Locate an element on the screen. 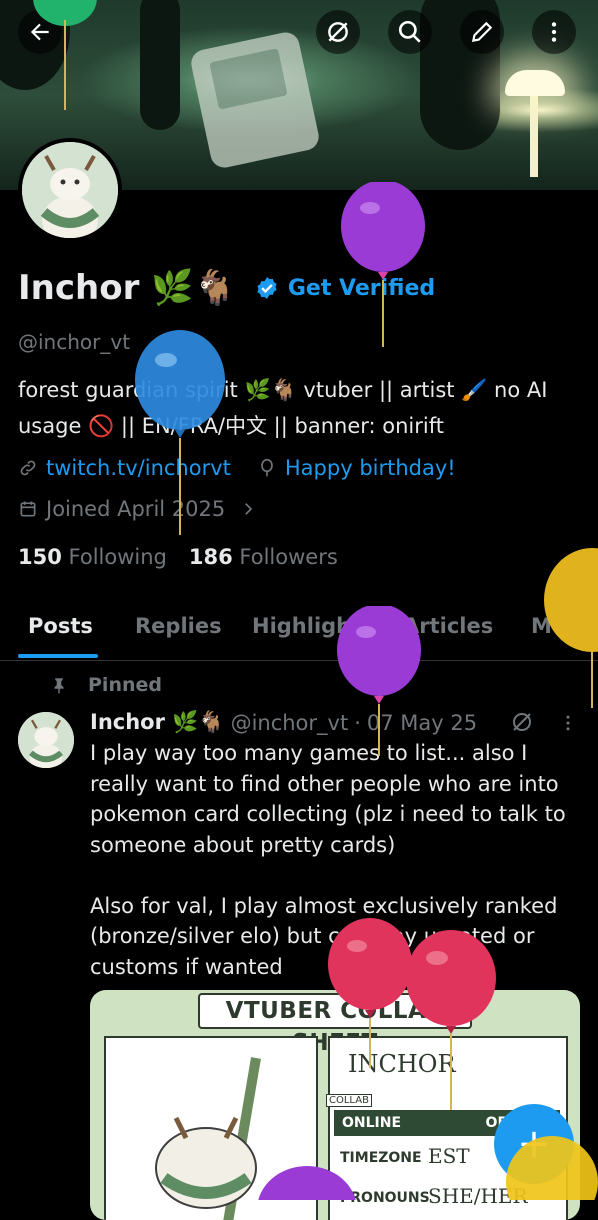 Image resolution: width=598 pixels, height=1220 pixels. active-tab-indicator is located at coordinates (58, 656).